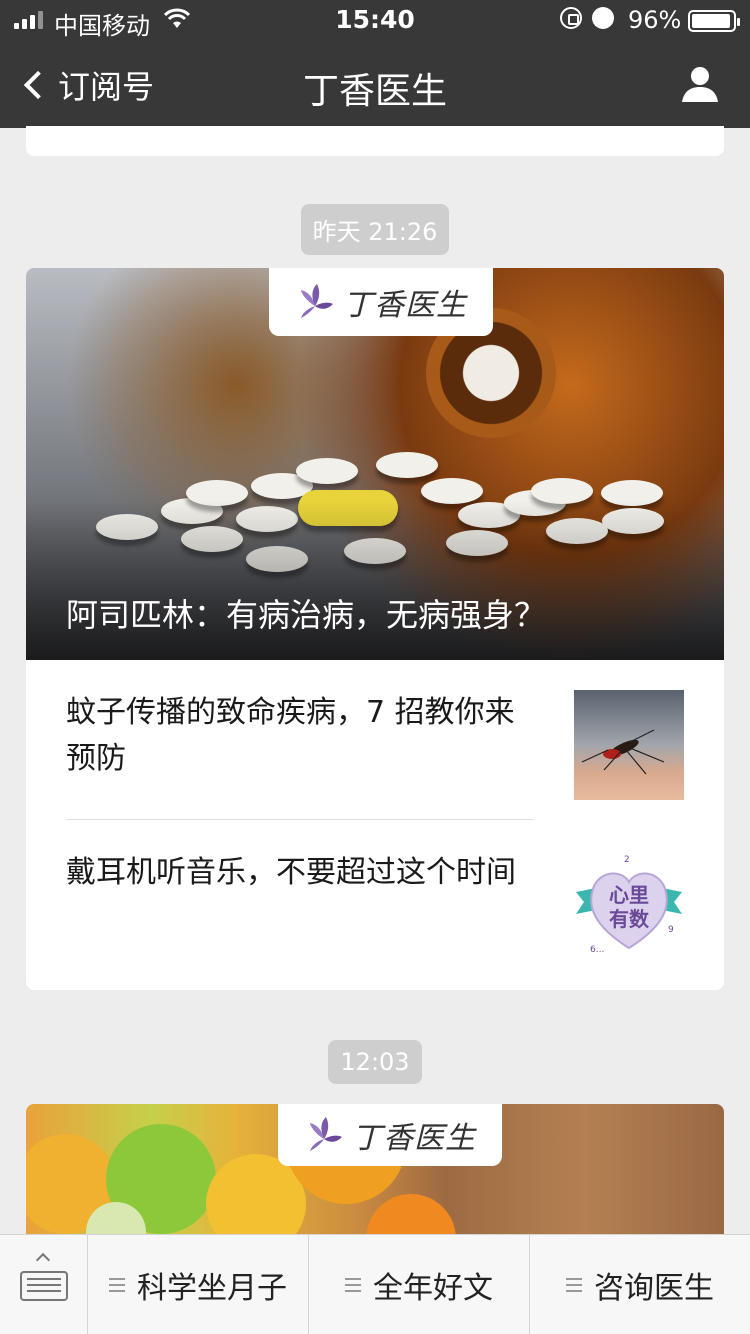  I want to click on timestamp-1: 昨天 21:26, so click(375, 229).